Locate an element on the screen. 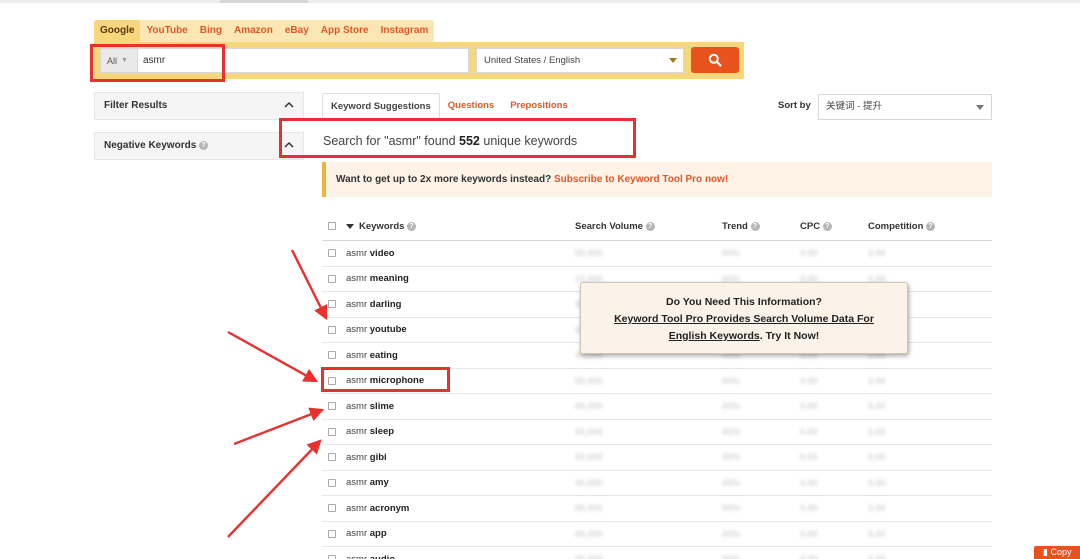  copy-icon: ▮ is located at coordinates (1045, 552).